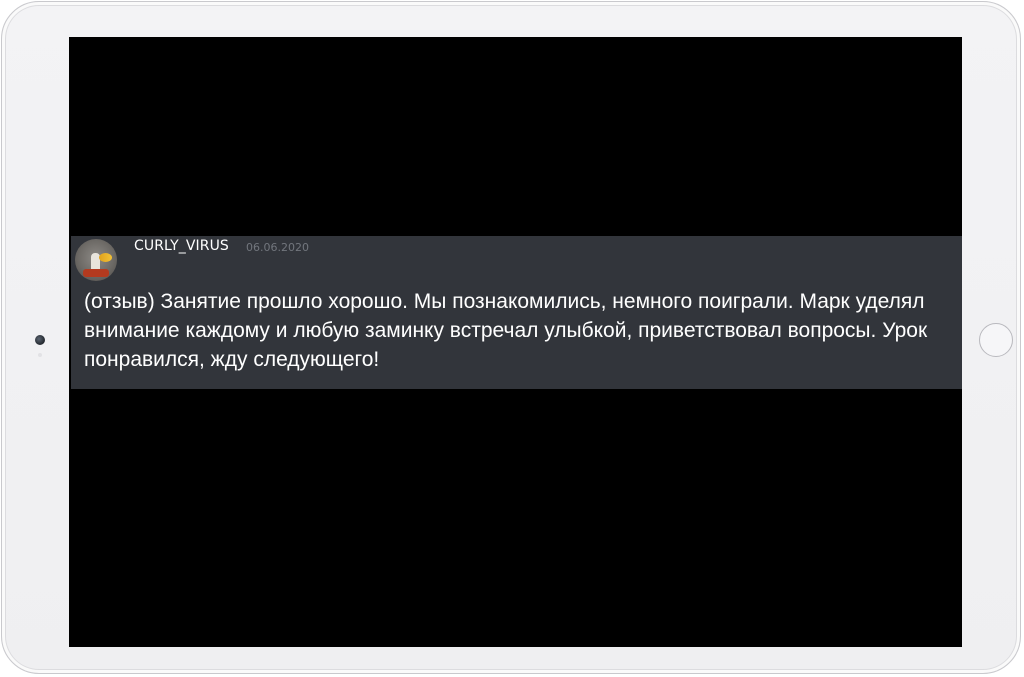  What do you see at coordinates (96, 260) in the screenshot?
I see `avatar` at bounding box center [96, 260].